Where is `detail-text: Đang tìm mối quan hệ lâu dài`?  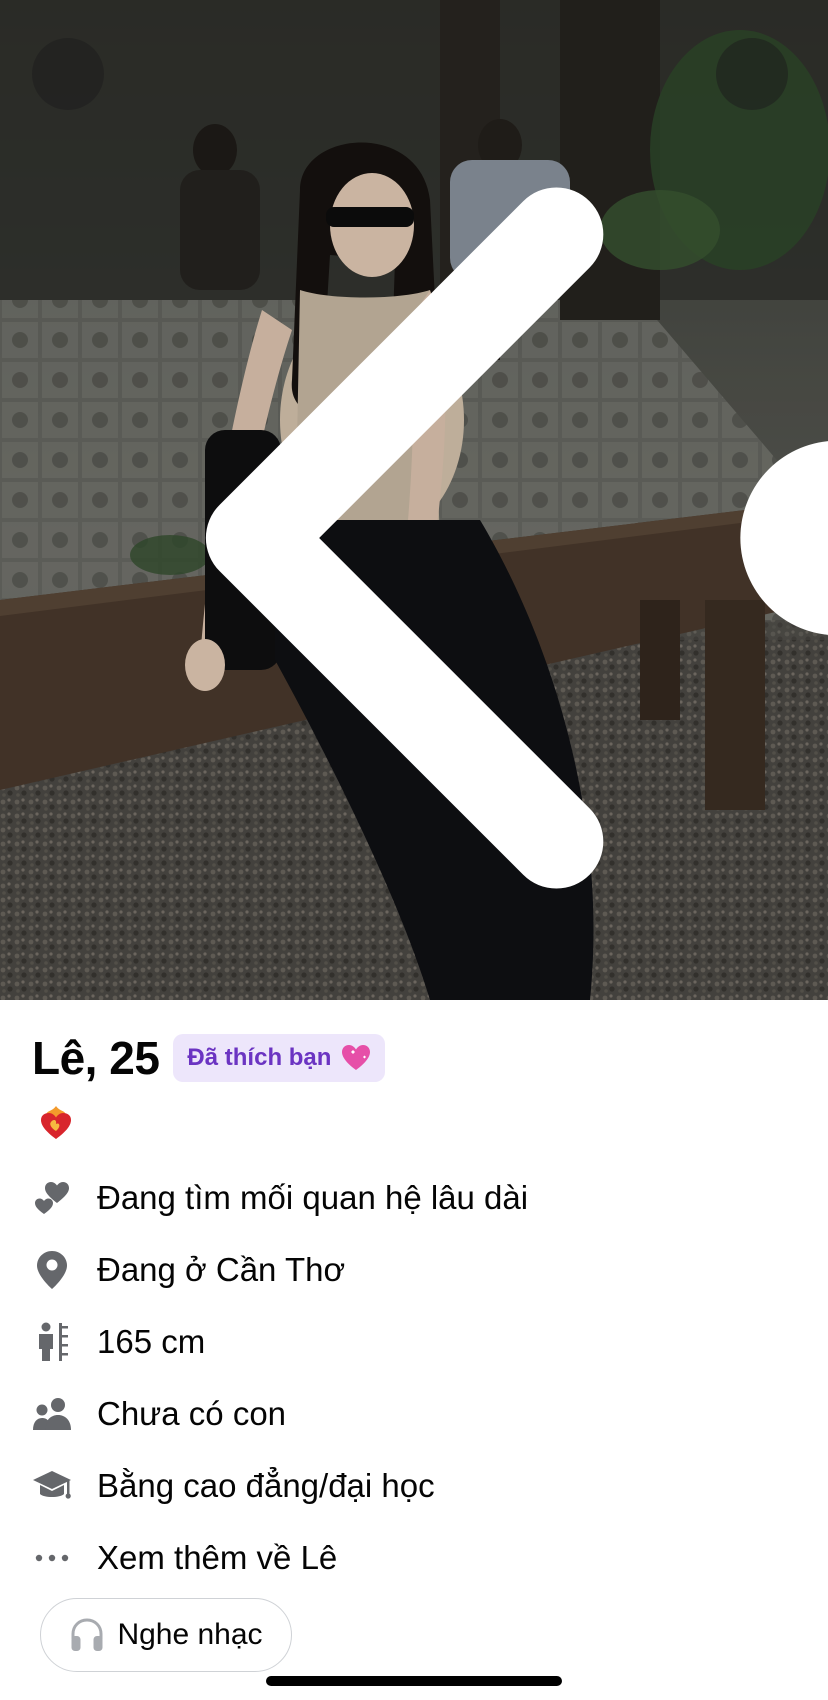 detail-text: Đang tìm mối quan hệ lâu dài is located at coordinates (313, 1197).